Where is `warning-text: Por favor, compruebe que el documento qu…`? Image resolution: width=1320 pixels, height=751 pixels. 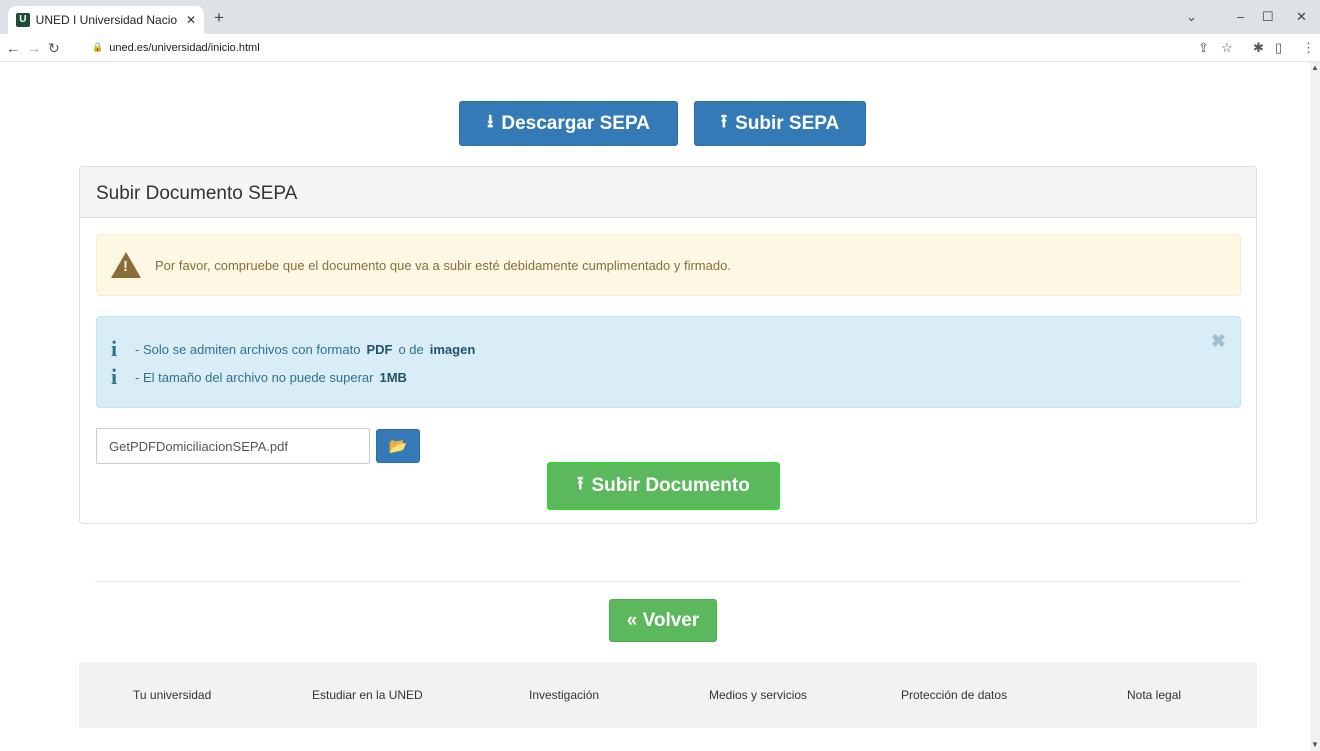
warning-text: Por favor, compruebe que el documento qu… is located at coordinates (443, 265).